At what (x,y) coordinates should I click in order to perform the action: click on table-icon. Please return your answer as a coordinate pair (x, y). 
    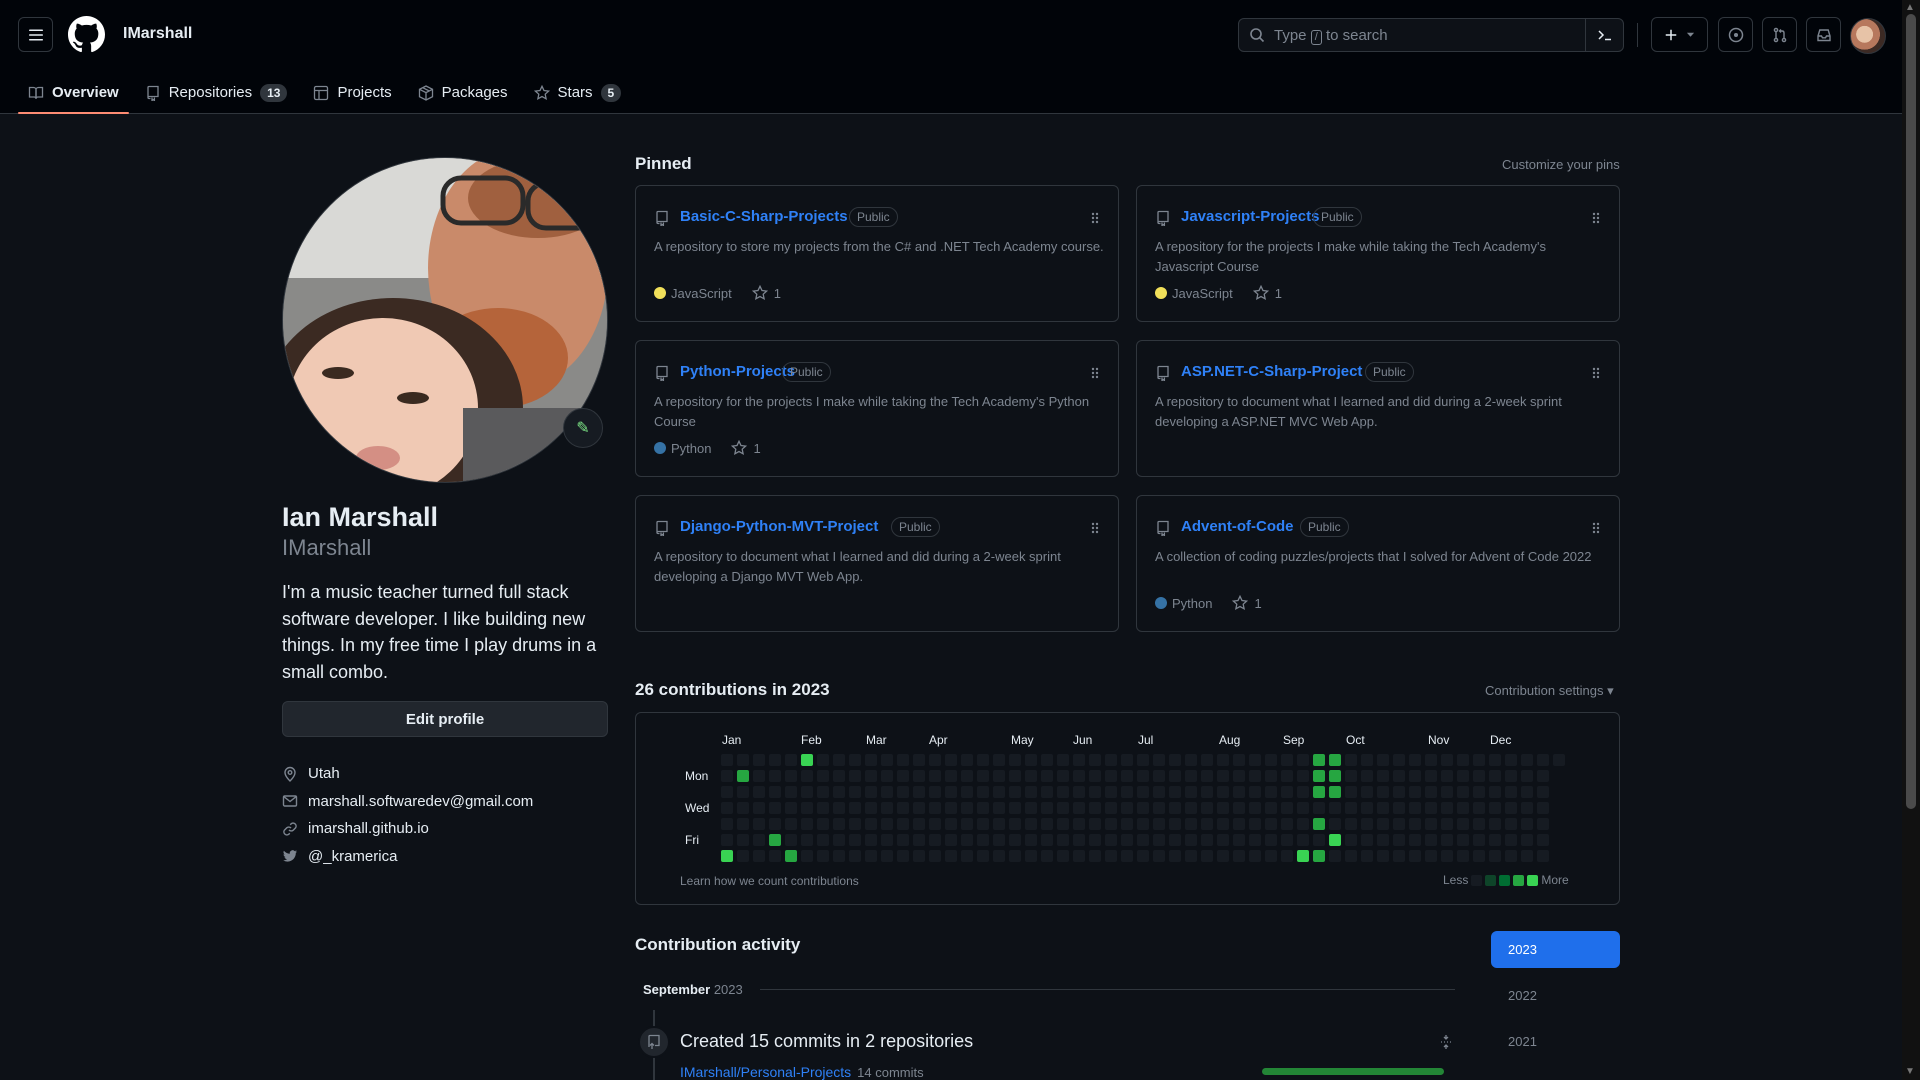
    Looking at the image, I should click on (321, 92).